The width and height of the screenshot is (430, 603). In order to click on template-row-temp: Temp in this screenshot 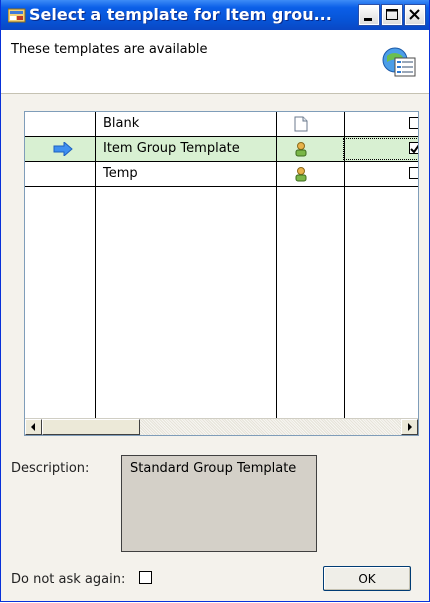, I will do `click(221, 174)`.